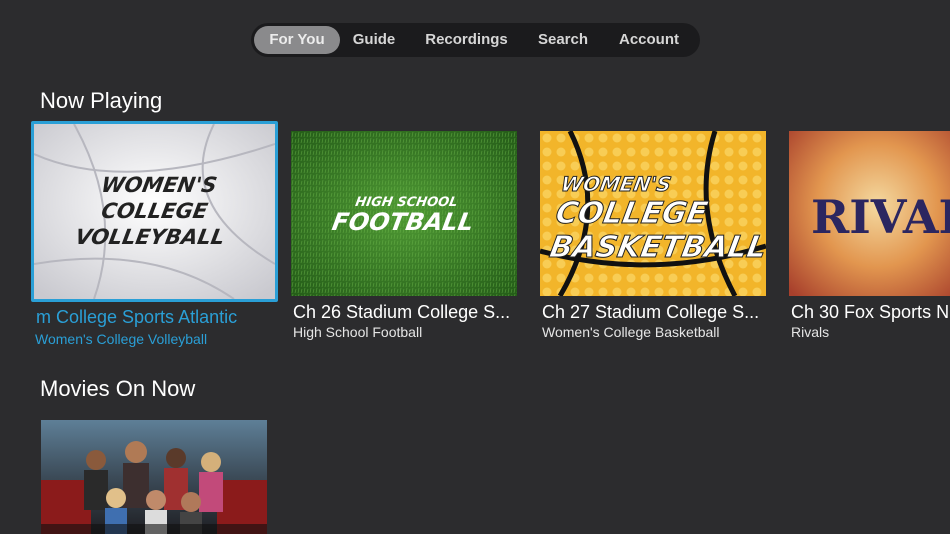 The image size is (950, 534). Describe the element at coordinates (154, 477) in the screenshot. I see `movie-poster` at that location.